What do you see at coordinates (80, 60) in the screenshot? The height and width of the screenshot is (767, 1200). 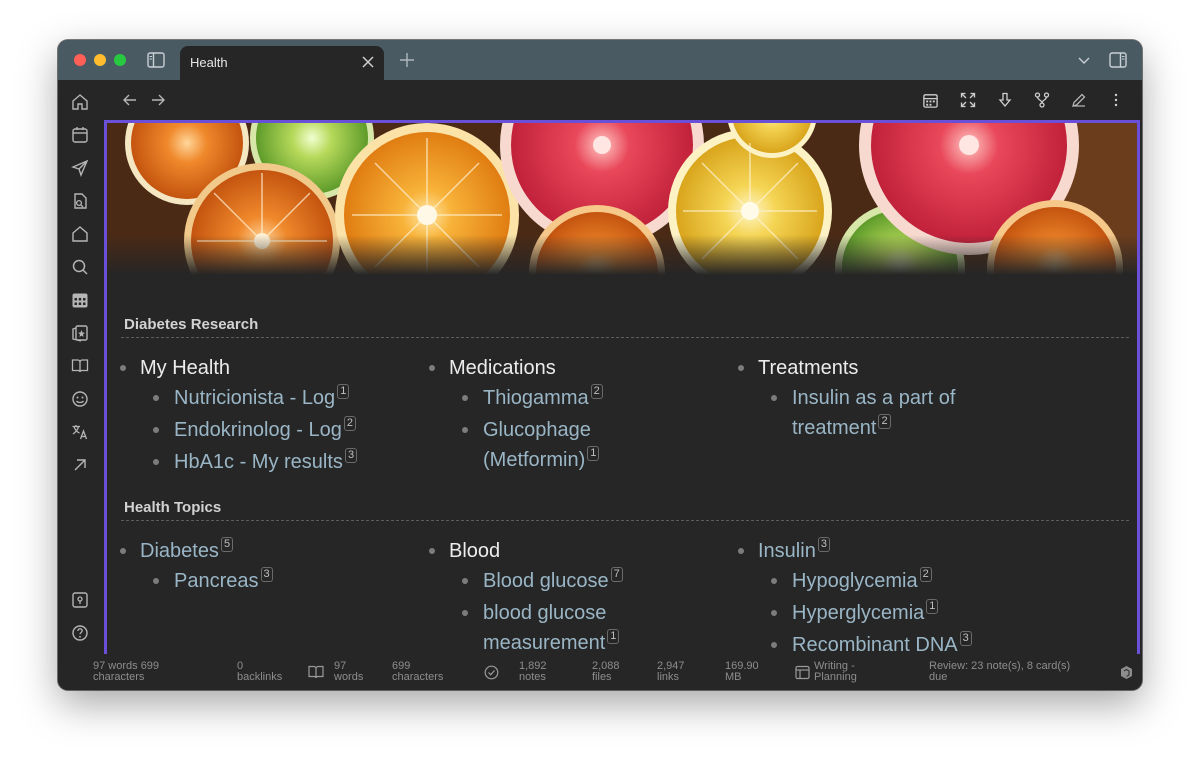 I see `close-window-button` at bounding box center [80, 60].